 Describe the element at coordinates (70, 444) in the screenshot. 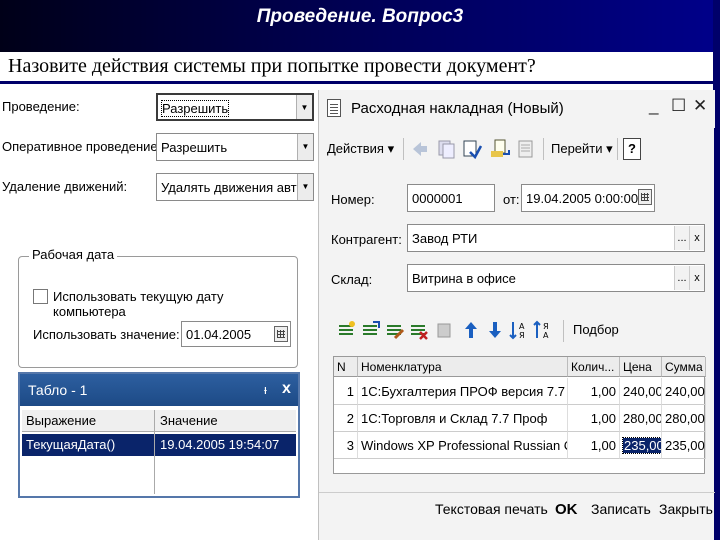

I see `expression-cell: ТекущаяДата()` at that location.